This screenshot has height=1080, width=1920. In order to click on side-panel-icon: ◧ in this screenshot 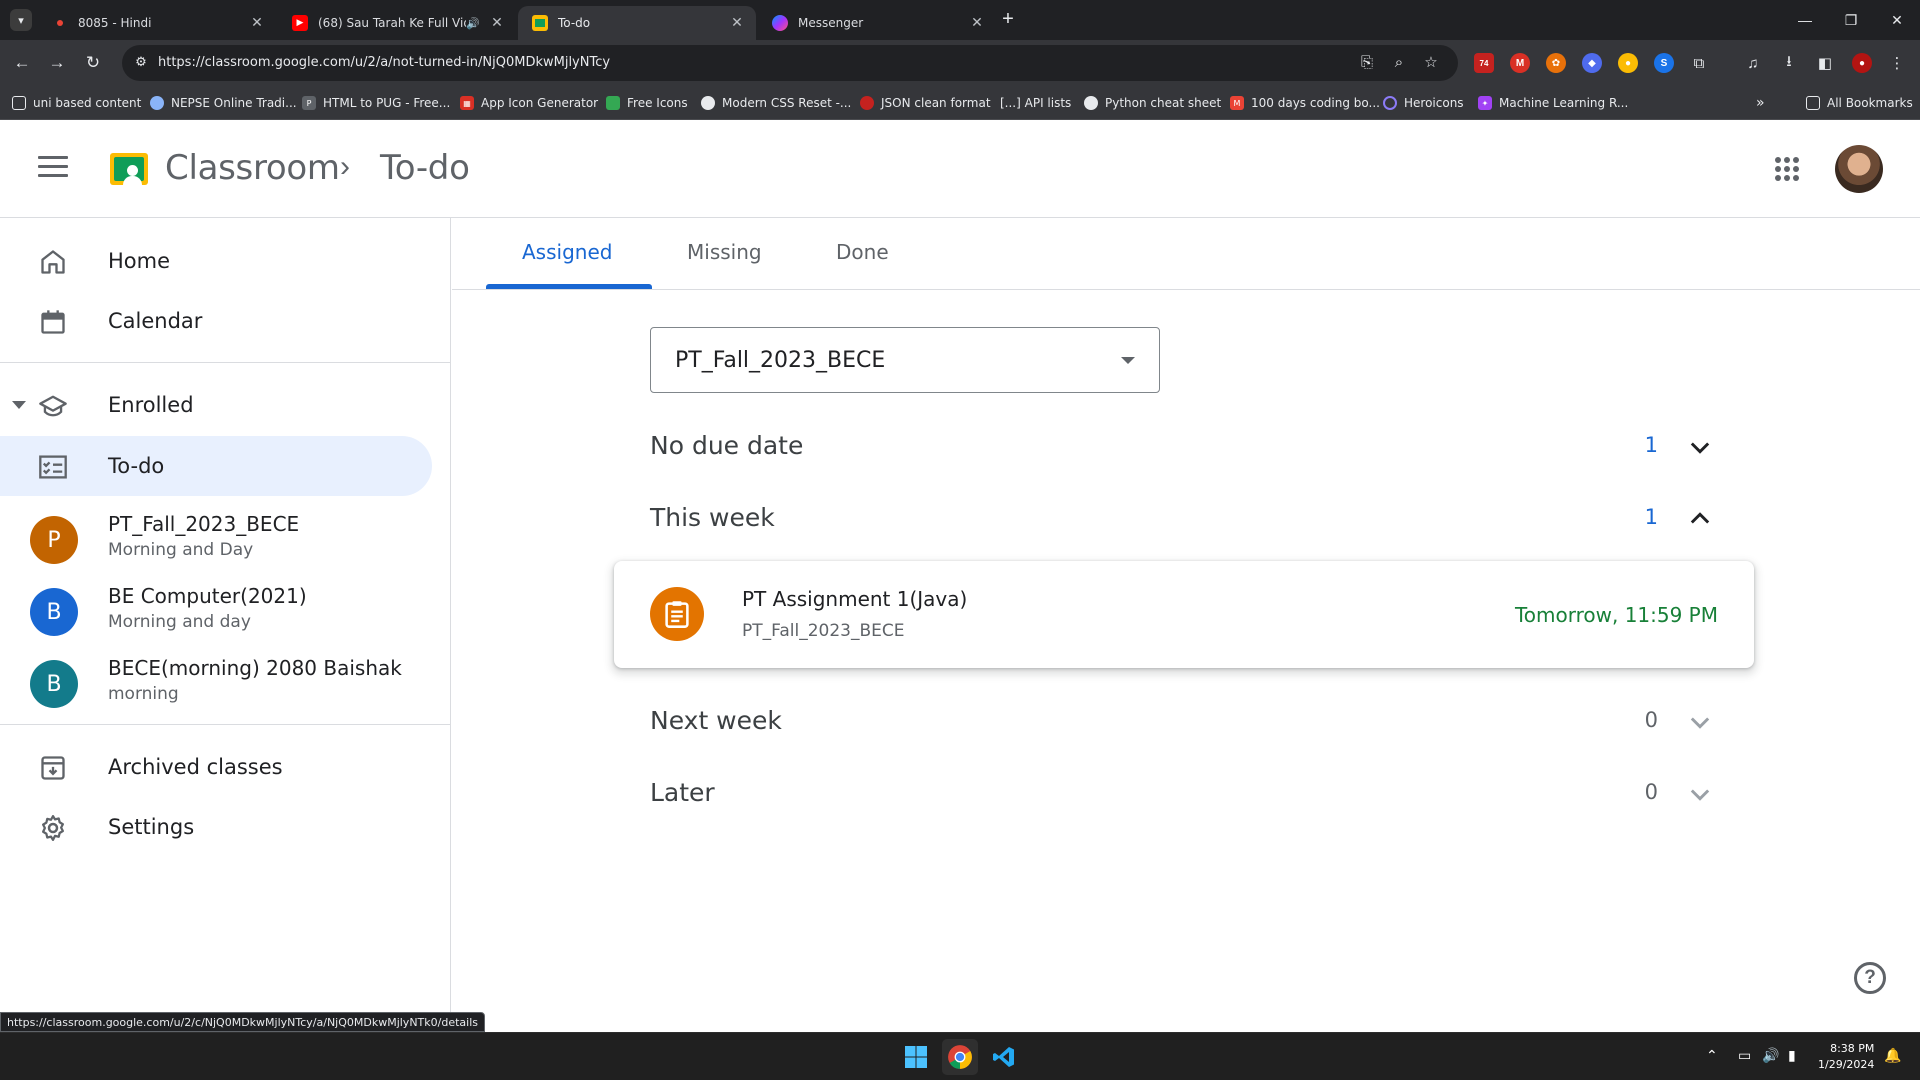, I will do `click(1825, 63)`.